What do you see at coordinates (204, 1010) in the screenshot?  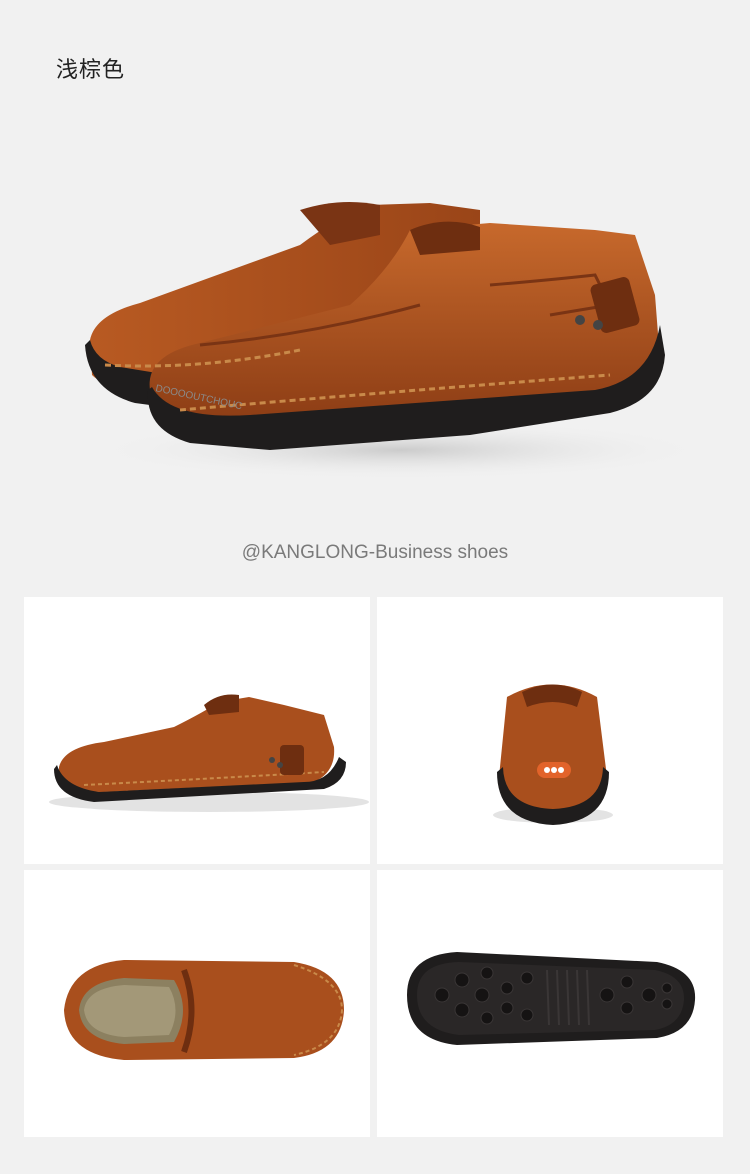 I see `shoe-top-view-icon` at bounding box center [204, 1010].